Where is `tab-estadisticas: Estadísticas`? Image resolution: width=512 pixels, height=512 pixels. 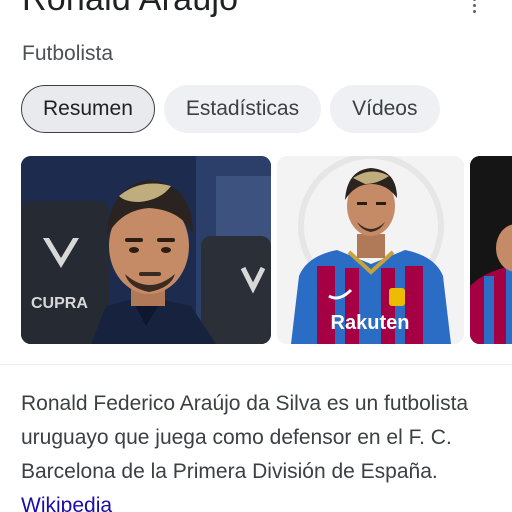 tab-estadisticas: Estadísticas is located at coordinates (242, 109).